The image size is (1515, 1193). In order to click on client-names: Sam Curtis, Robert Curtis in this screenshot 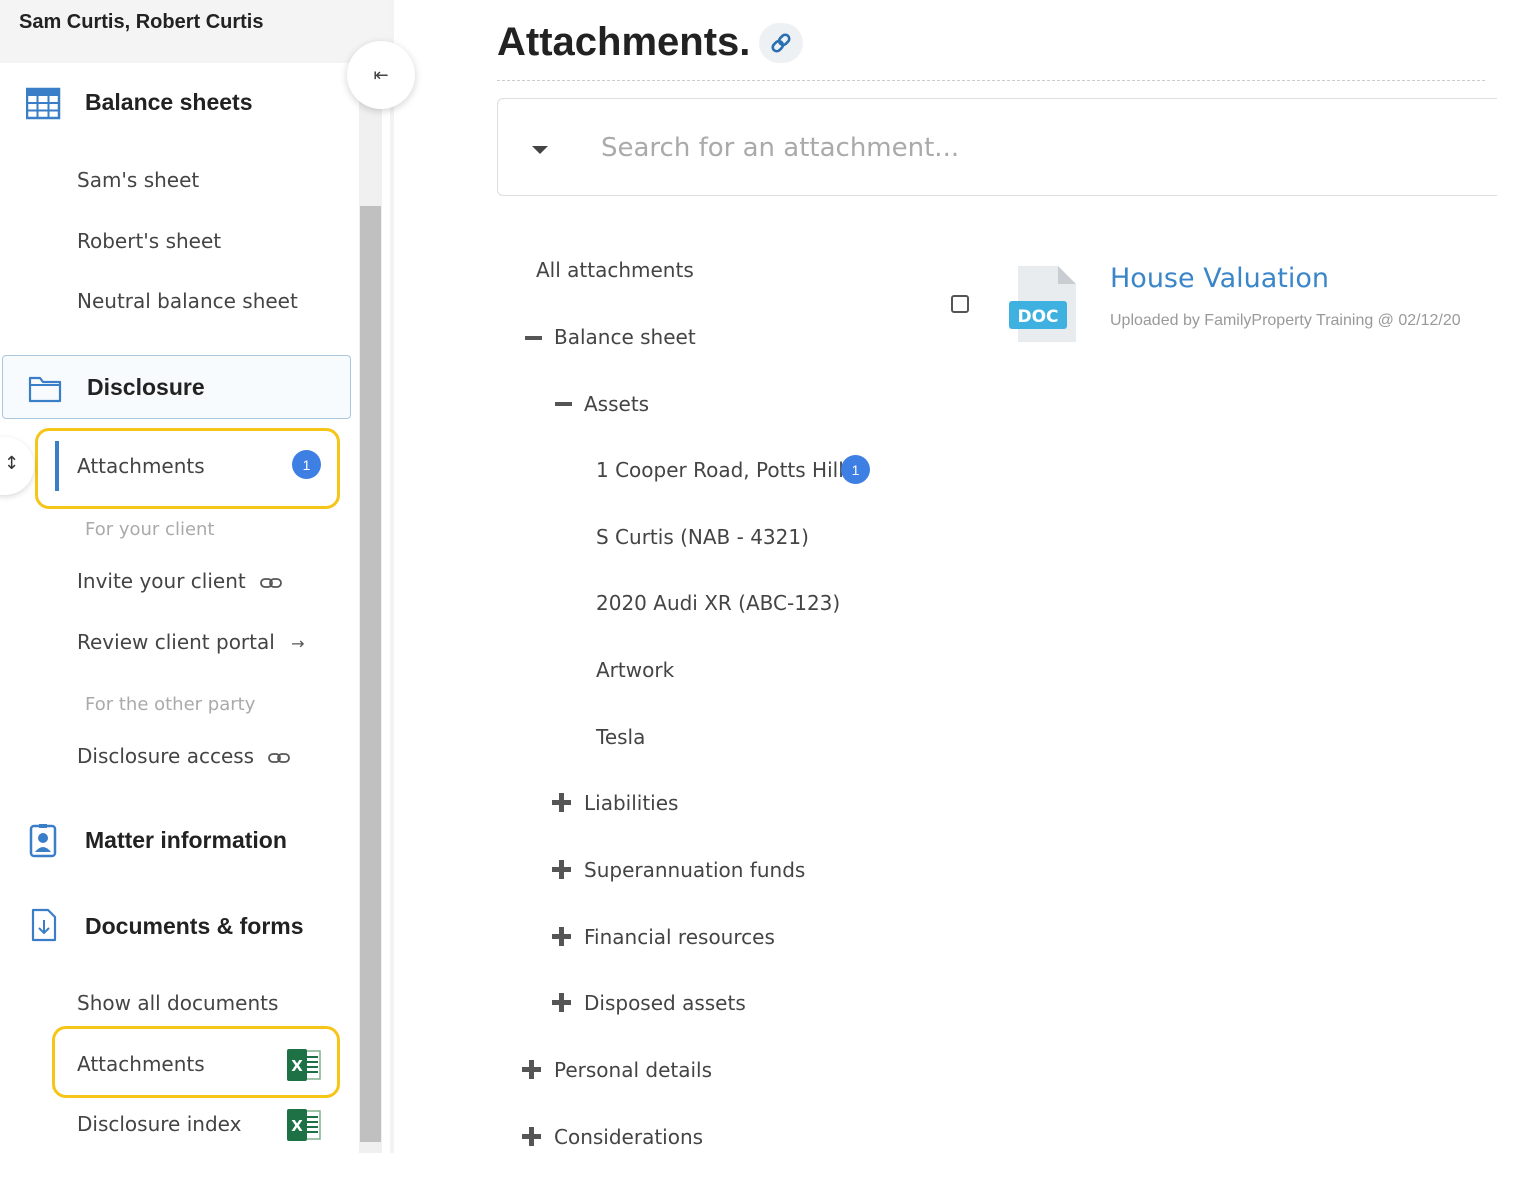, I will do `click(141, 22)`.